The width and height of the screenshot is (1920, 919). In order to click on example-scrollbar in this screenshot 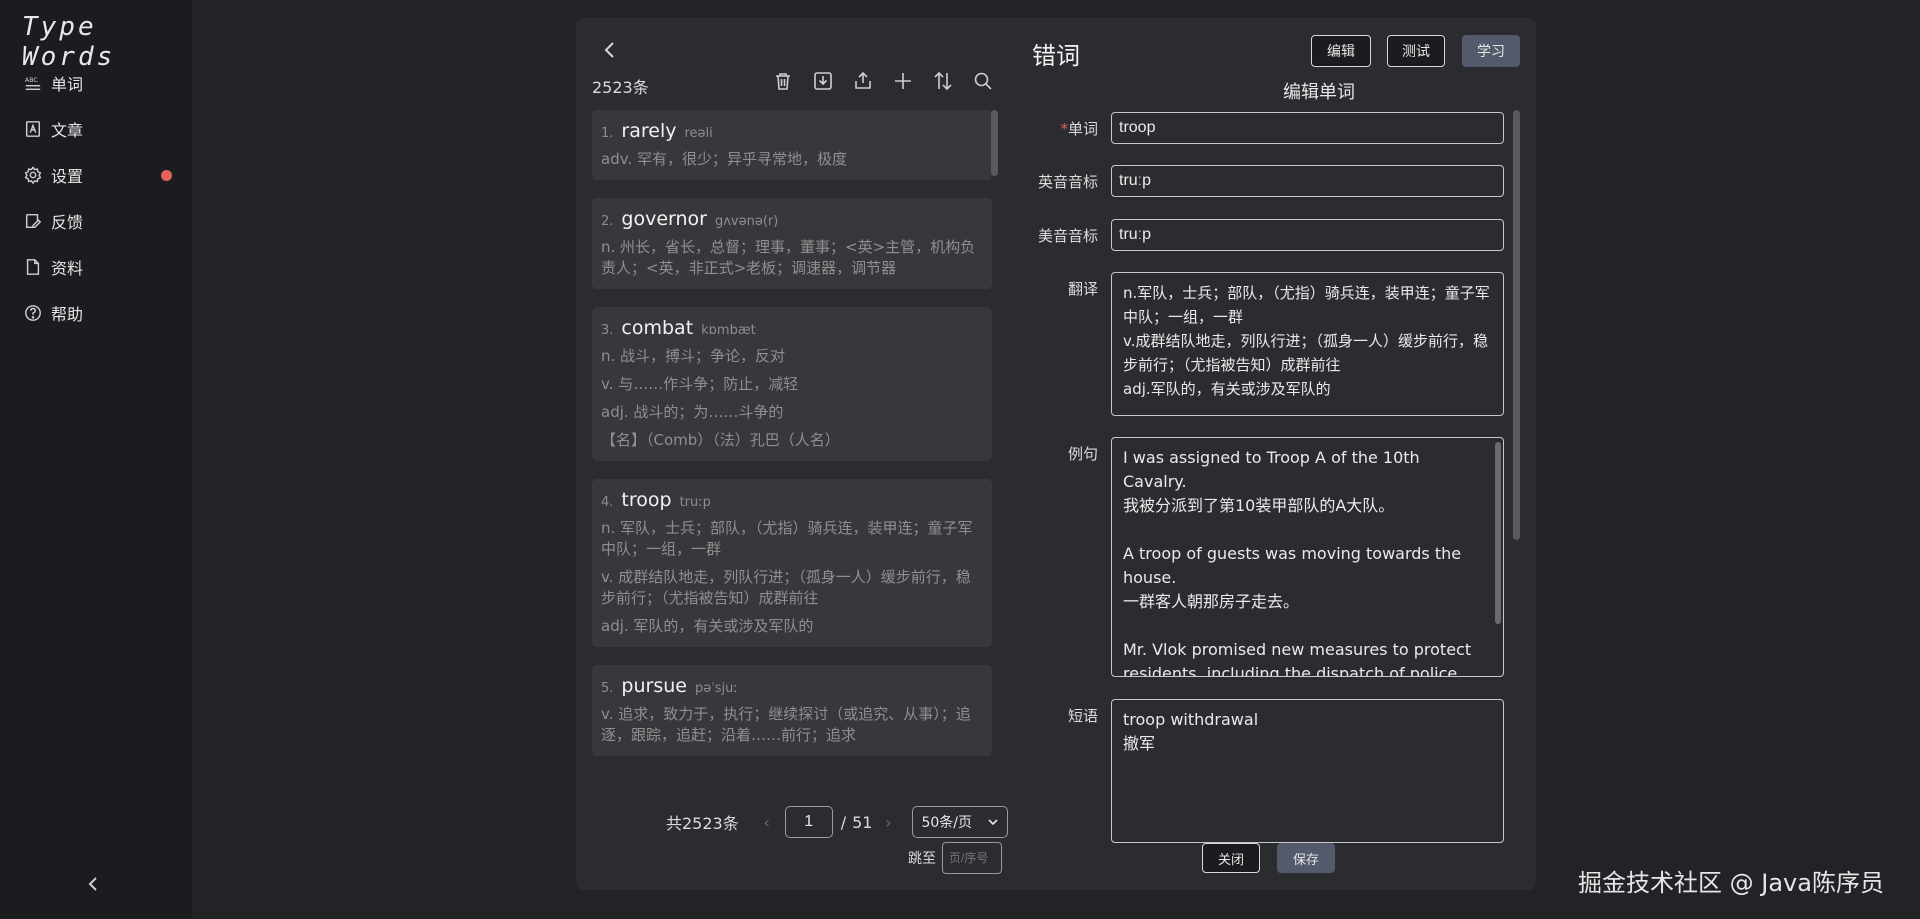, I will do `click(1498, 533)`.